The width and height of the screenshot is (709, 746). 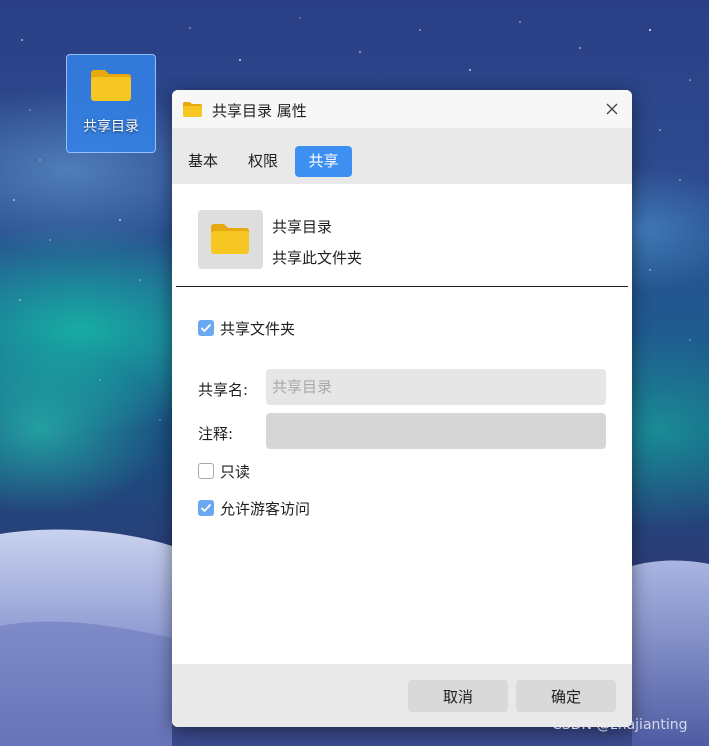 I want to click on comment-label: 注释:, so click(x=216, y=434).